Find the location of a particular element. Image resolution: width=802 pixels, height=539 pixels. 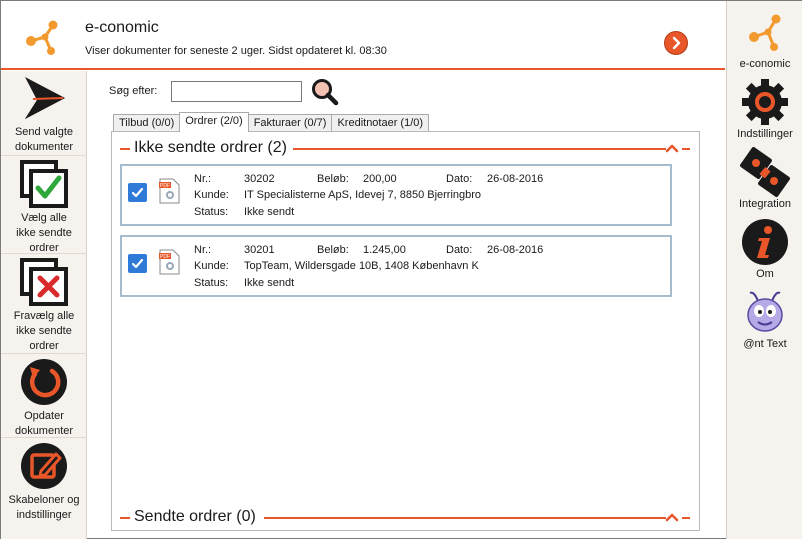

sidebar-item-label: @nt Text is located at coordinates (765, 344).